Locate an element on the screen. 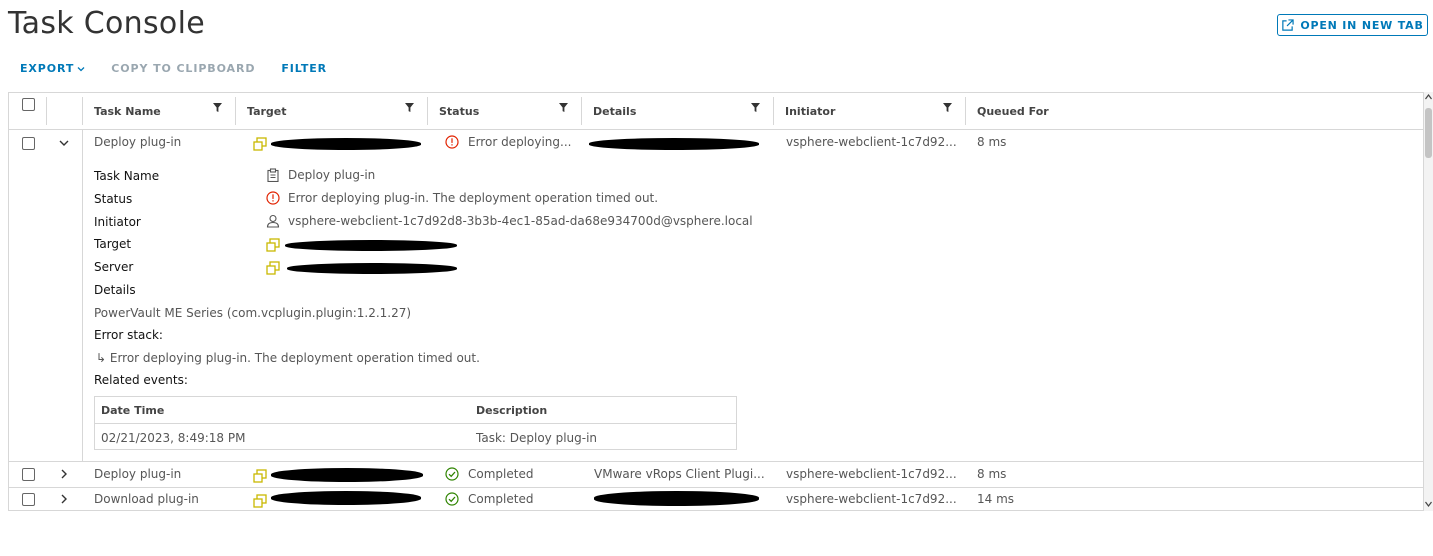 The width and height of the screenshot is (1433, 556). column-header-queued-for: Queued For is located at coordinates (1065, 111).